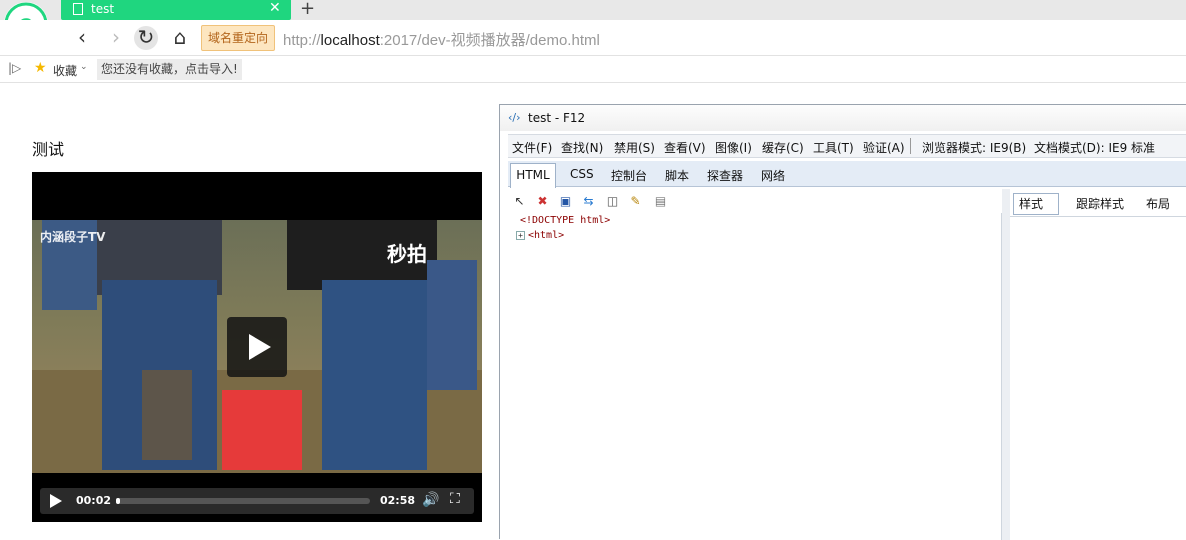  Describe the element at coordinates (169, 69) in the screenshot. I see `import-favorites-link: 您还没有收藏，点击导入!` at that location.